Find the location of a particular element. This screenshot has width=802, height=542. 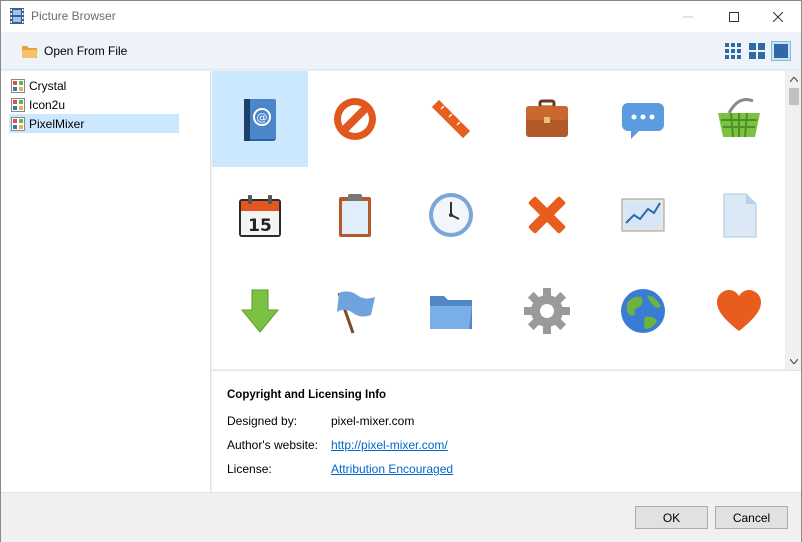

grid-cell-address-book: @ is located at coordinates (260, 119).